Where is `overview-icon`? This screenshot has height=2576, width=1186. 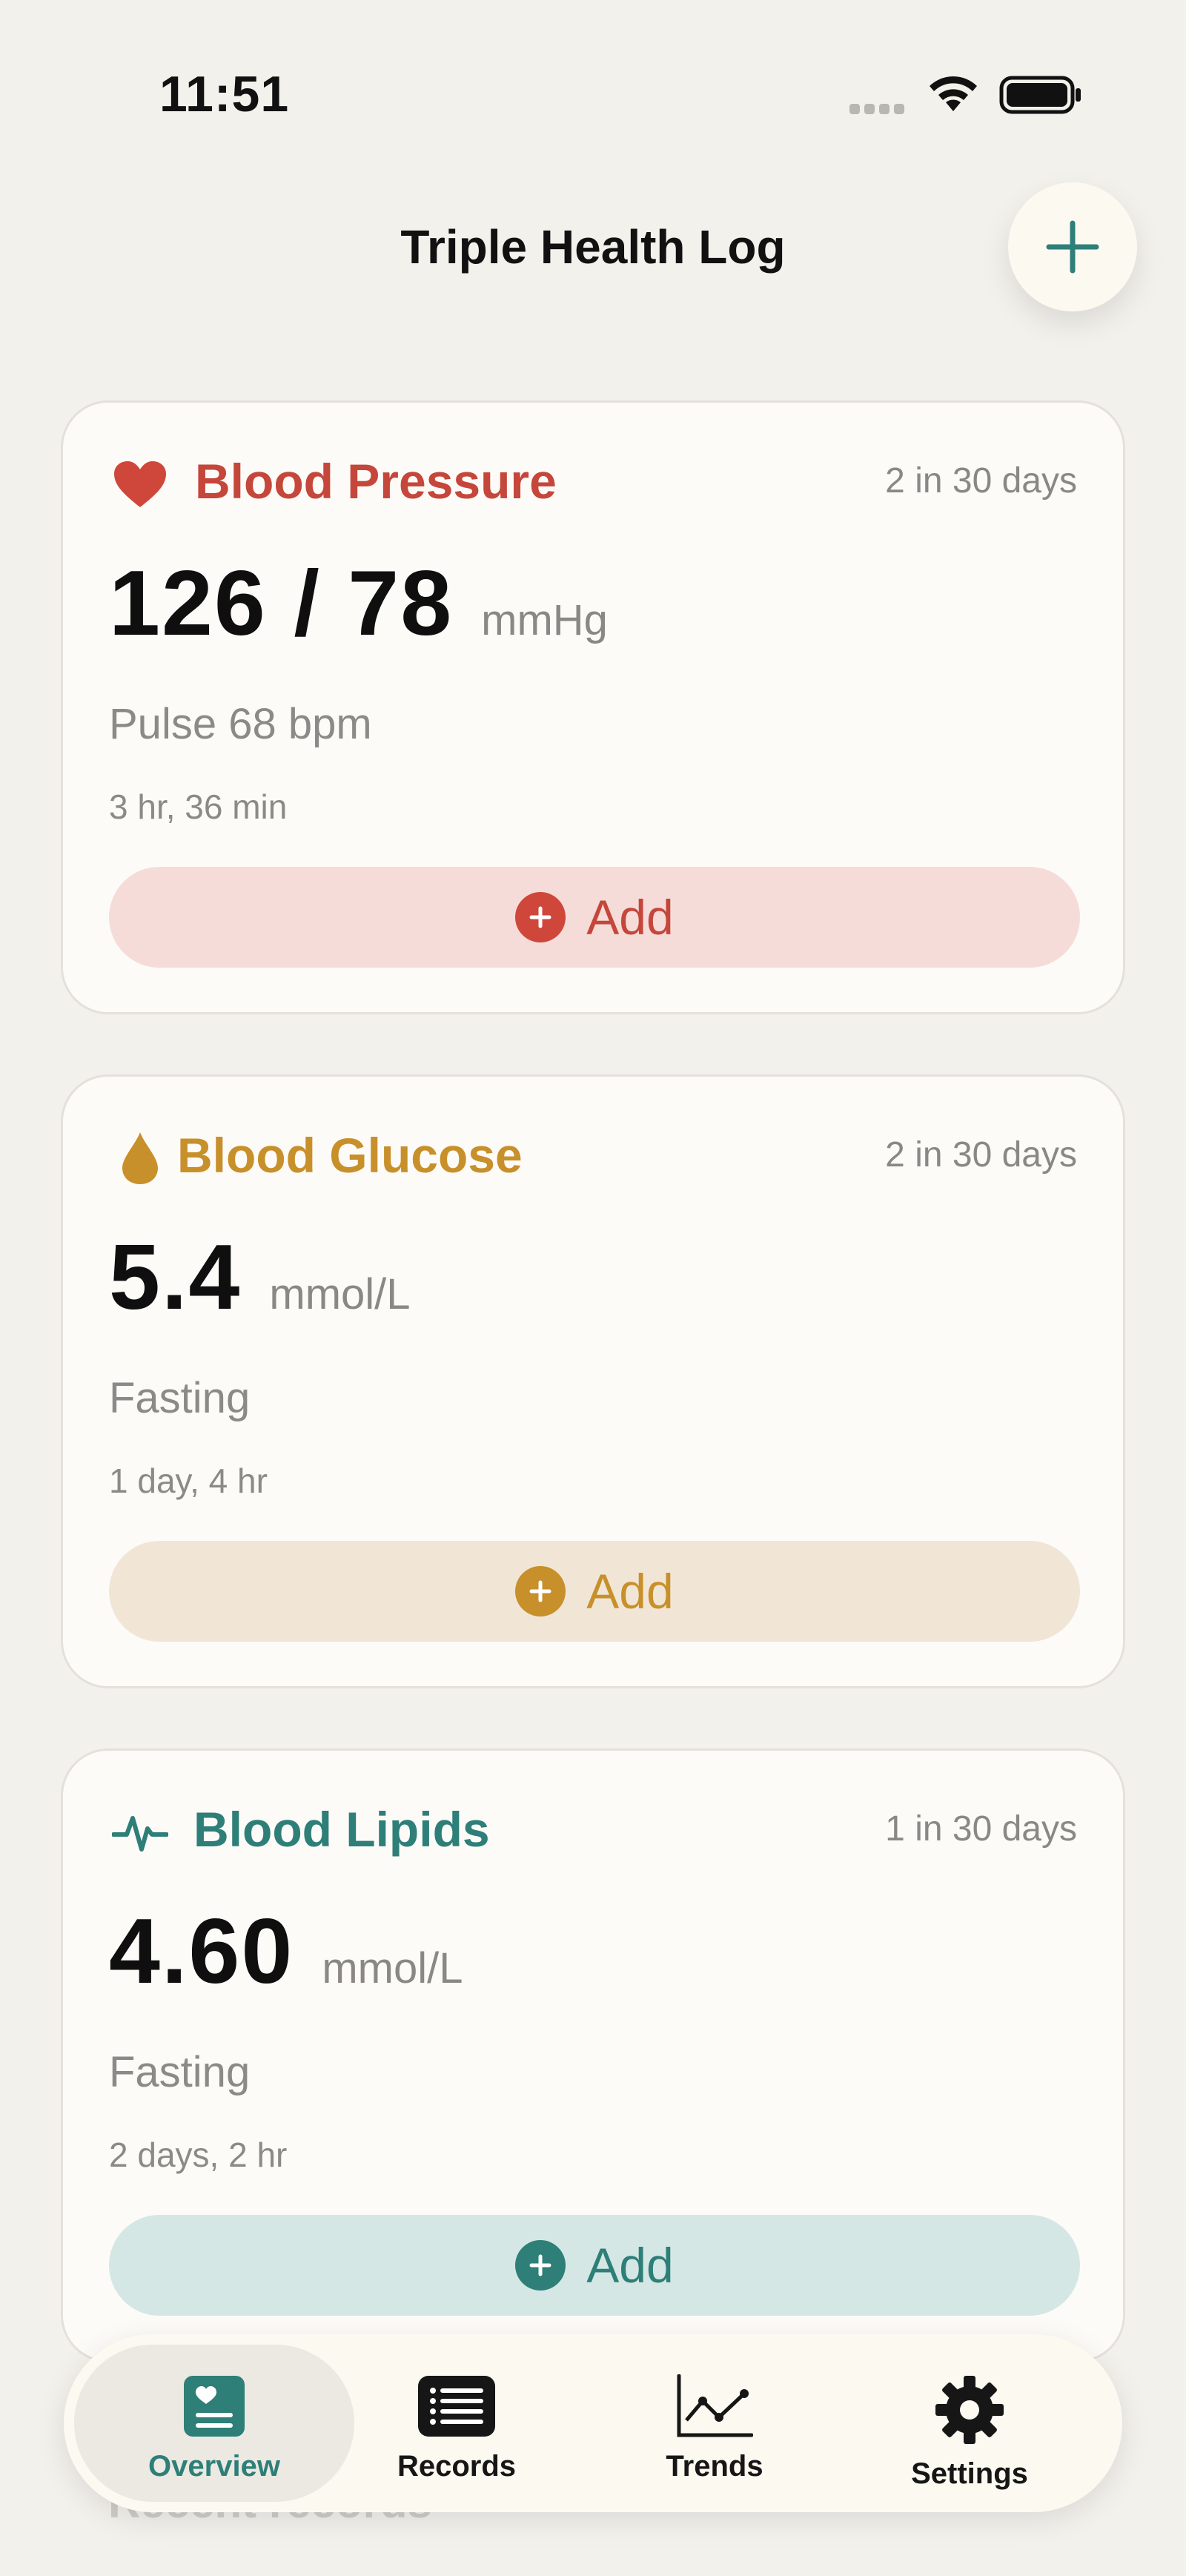 overview-icon is located at coordinates (214, 2406).